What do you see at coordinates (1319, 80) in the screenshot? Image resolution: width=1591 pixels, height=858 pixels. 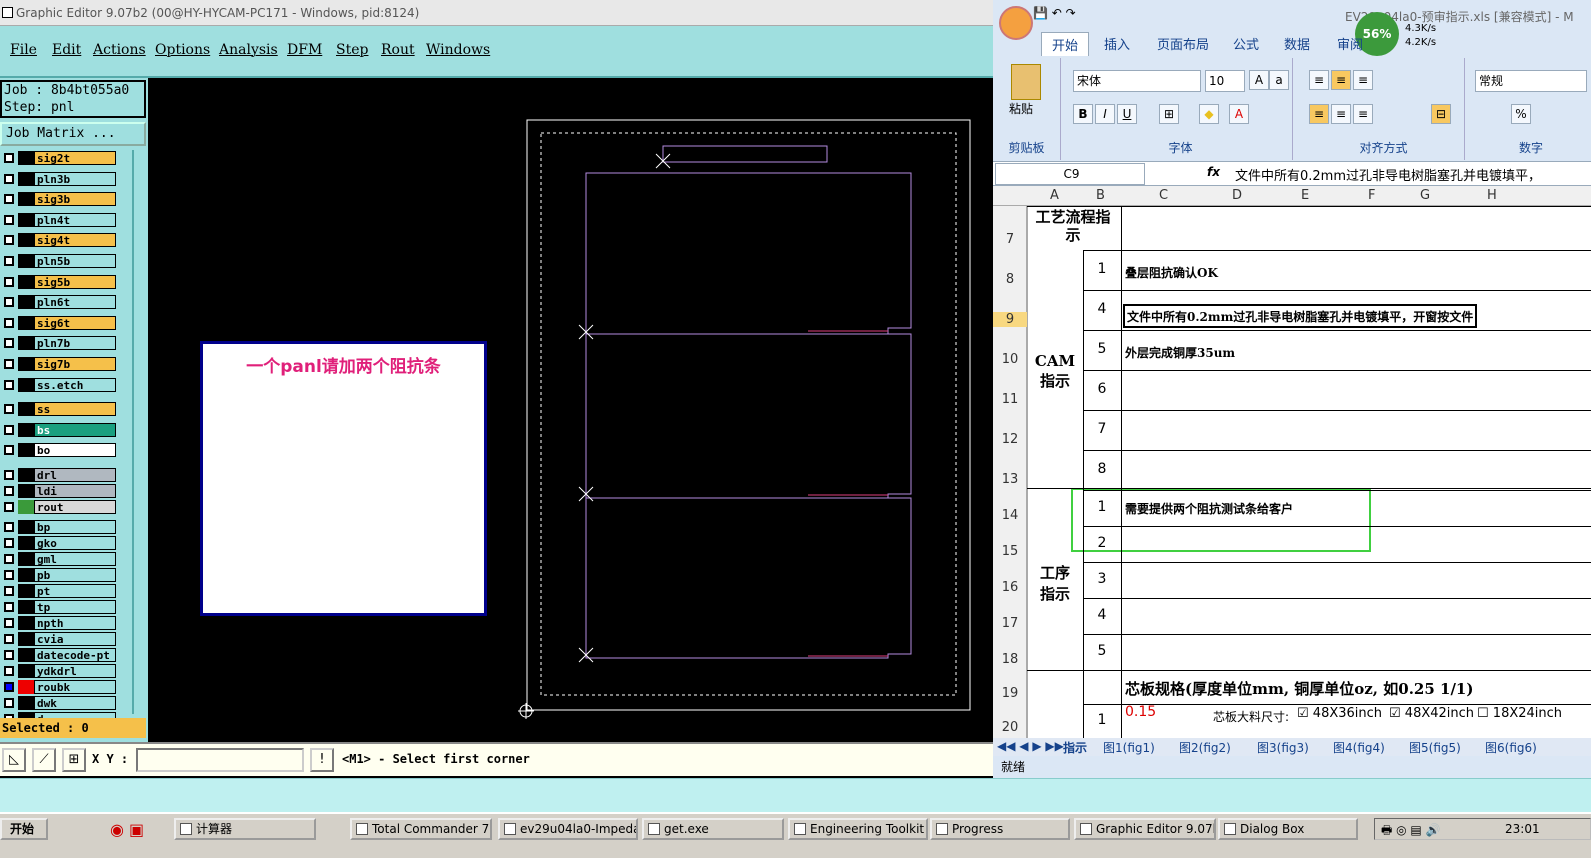 I see `align-top-icon: ≡` at bounding box center [1319, 80].